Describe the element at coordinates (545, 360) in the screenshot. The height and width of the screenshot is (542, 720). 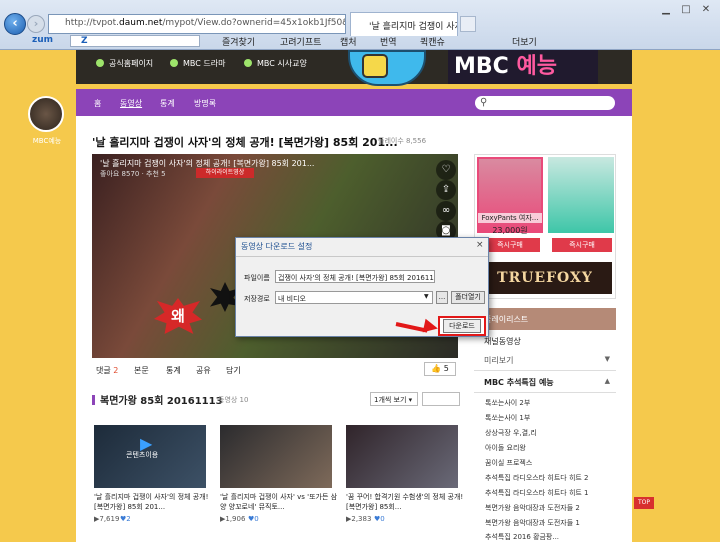
I see `sidebar-item-preview: 미리보기 ▼` at that location.